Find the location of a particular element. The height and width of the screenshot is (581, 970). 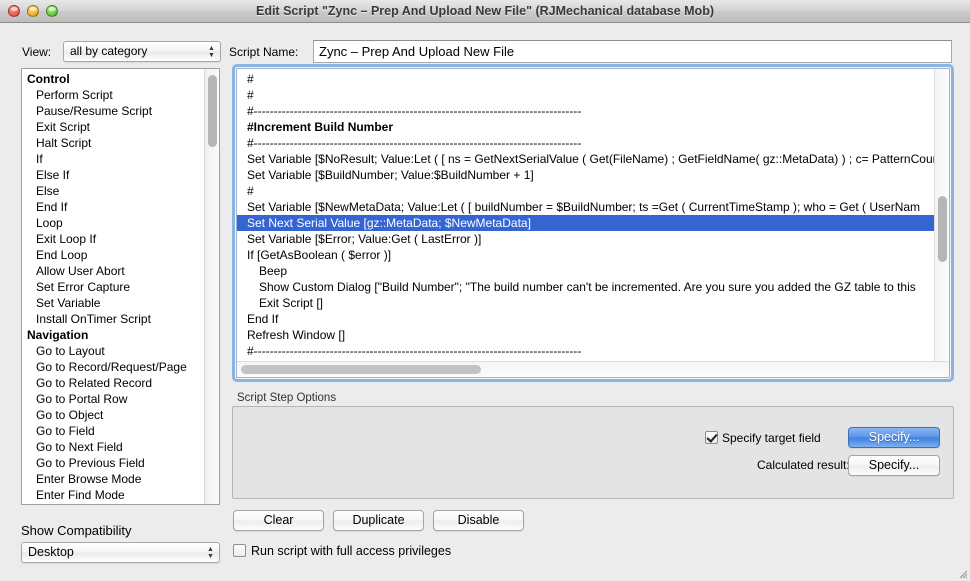

script-line: Refresh Window [] is located at coordinates (587, 335).